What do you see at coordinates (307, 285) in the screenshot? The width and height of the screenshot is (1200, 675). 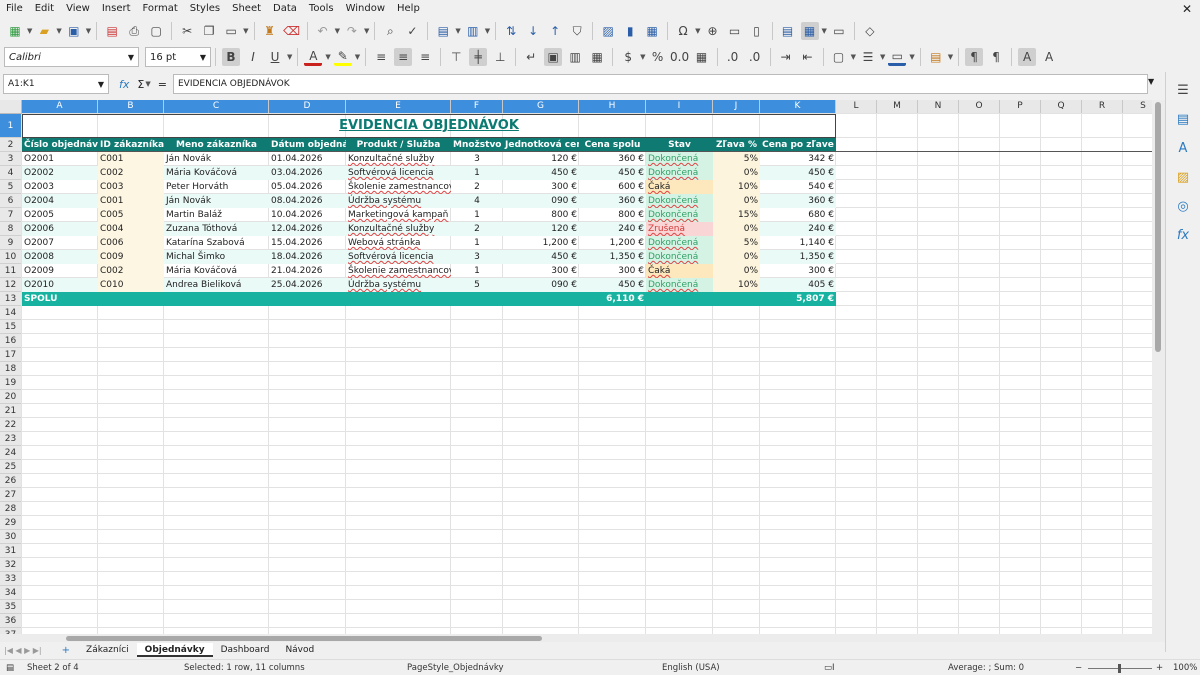 I see `data-cell: 25.04.2026` at bounding box center [307, 285].